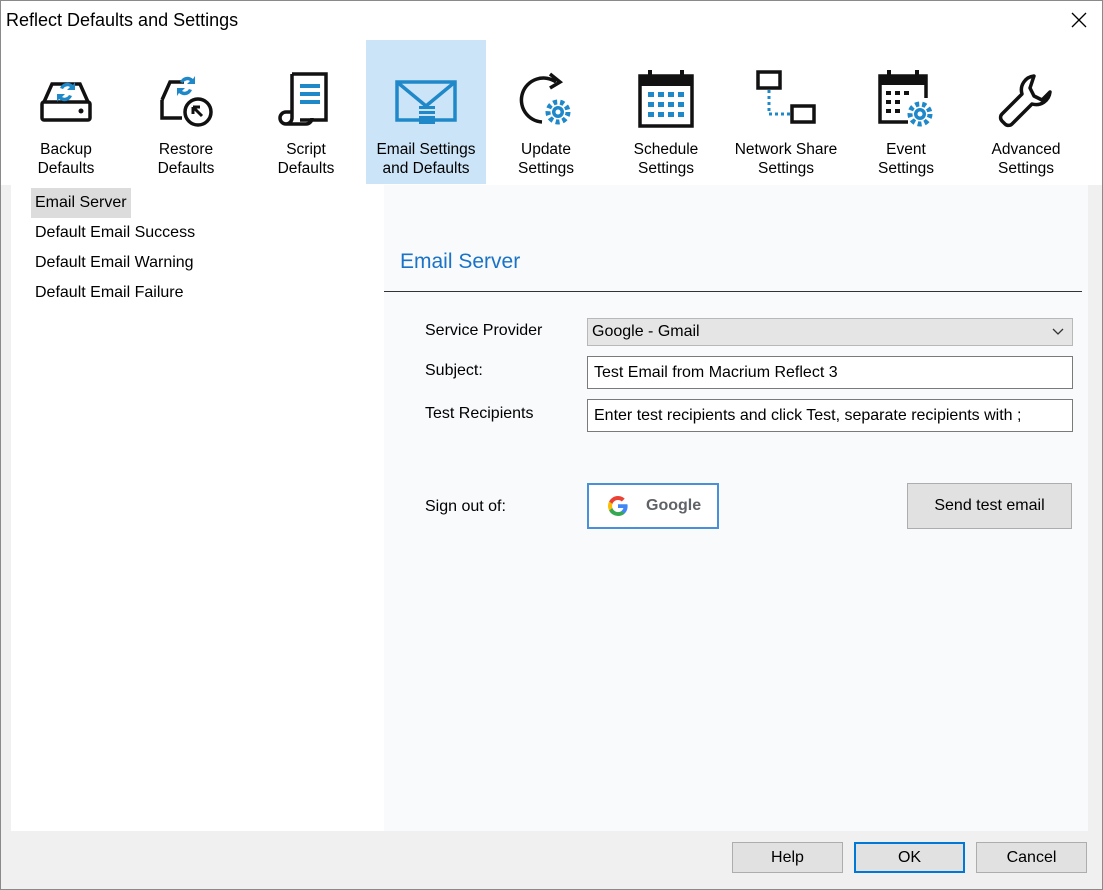 Image resolution: width=1103 pixels, height=890 pixels. Describe the element at coordinates (786, 159) in the screenshot. I see `tab-label: Network Share Settings` at that location.